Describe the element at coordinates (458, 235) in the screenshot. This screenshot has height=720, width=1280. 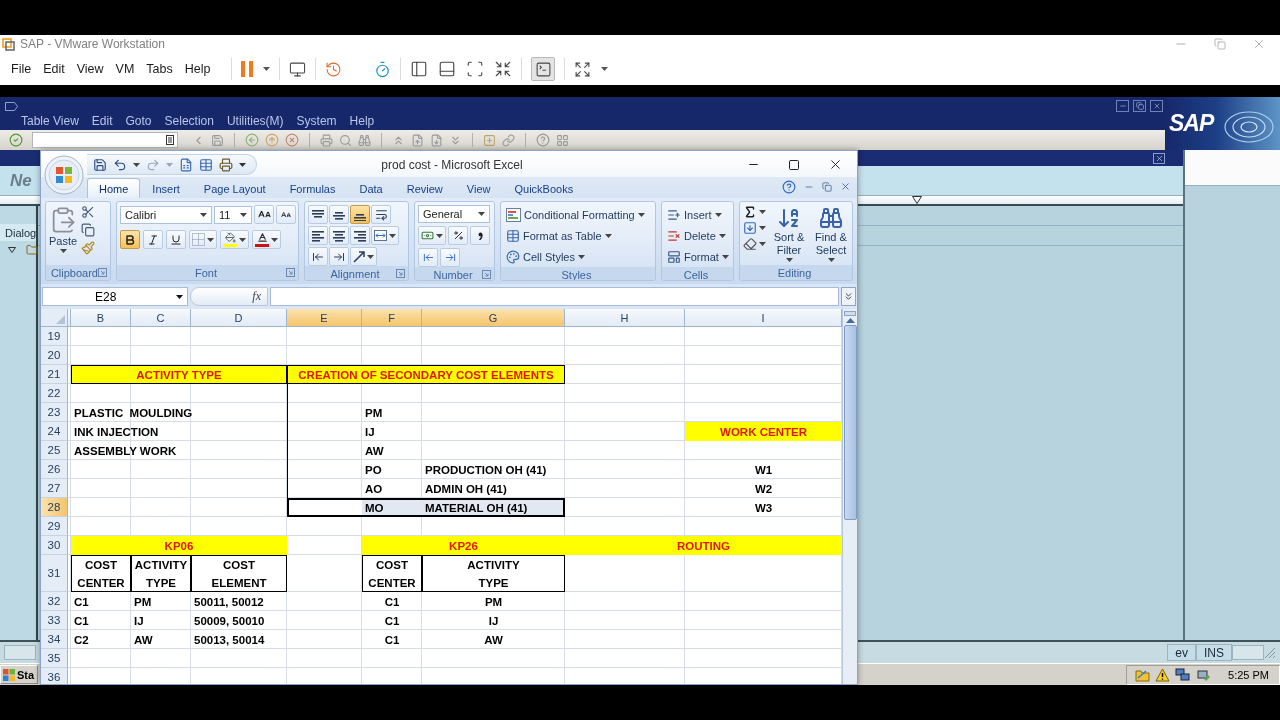
I see `percent-button` at that location.